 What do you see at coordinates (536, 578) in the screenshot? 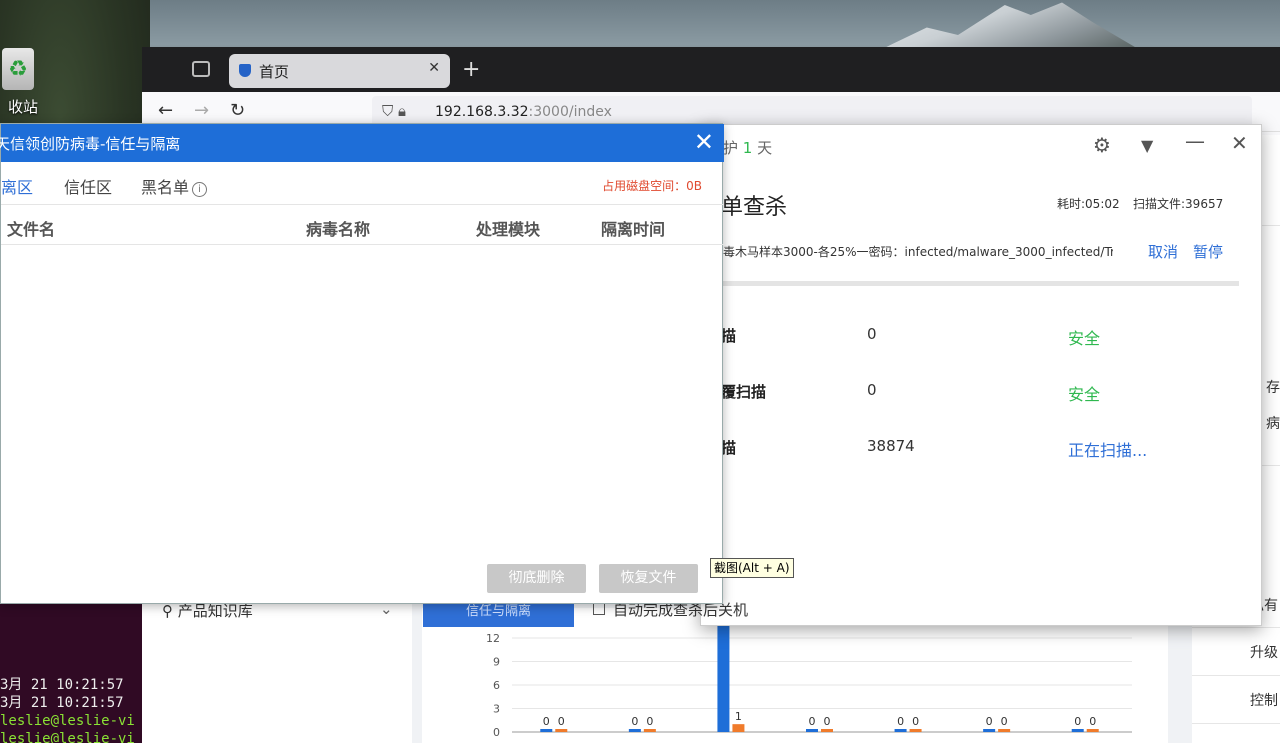
I see `delete-permanently-button: 彻底删除` at bounding box center [536, 578].